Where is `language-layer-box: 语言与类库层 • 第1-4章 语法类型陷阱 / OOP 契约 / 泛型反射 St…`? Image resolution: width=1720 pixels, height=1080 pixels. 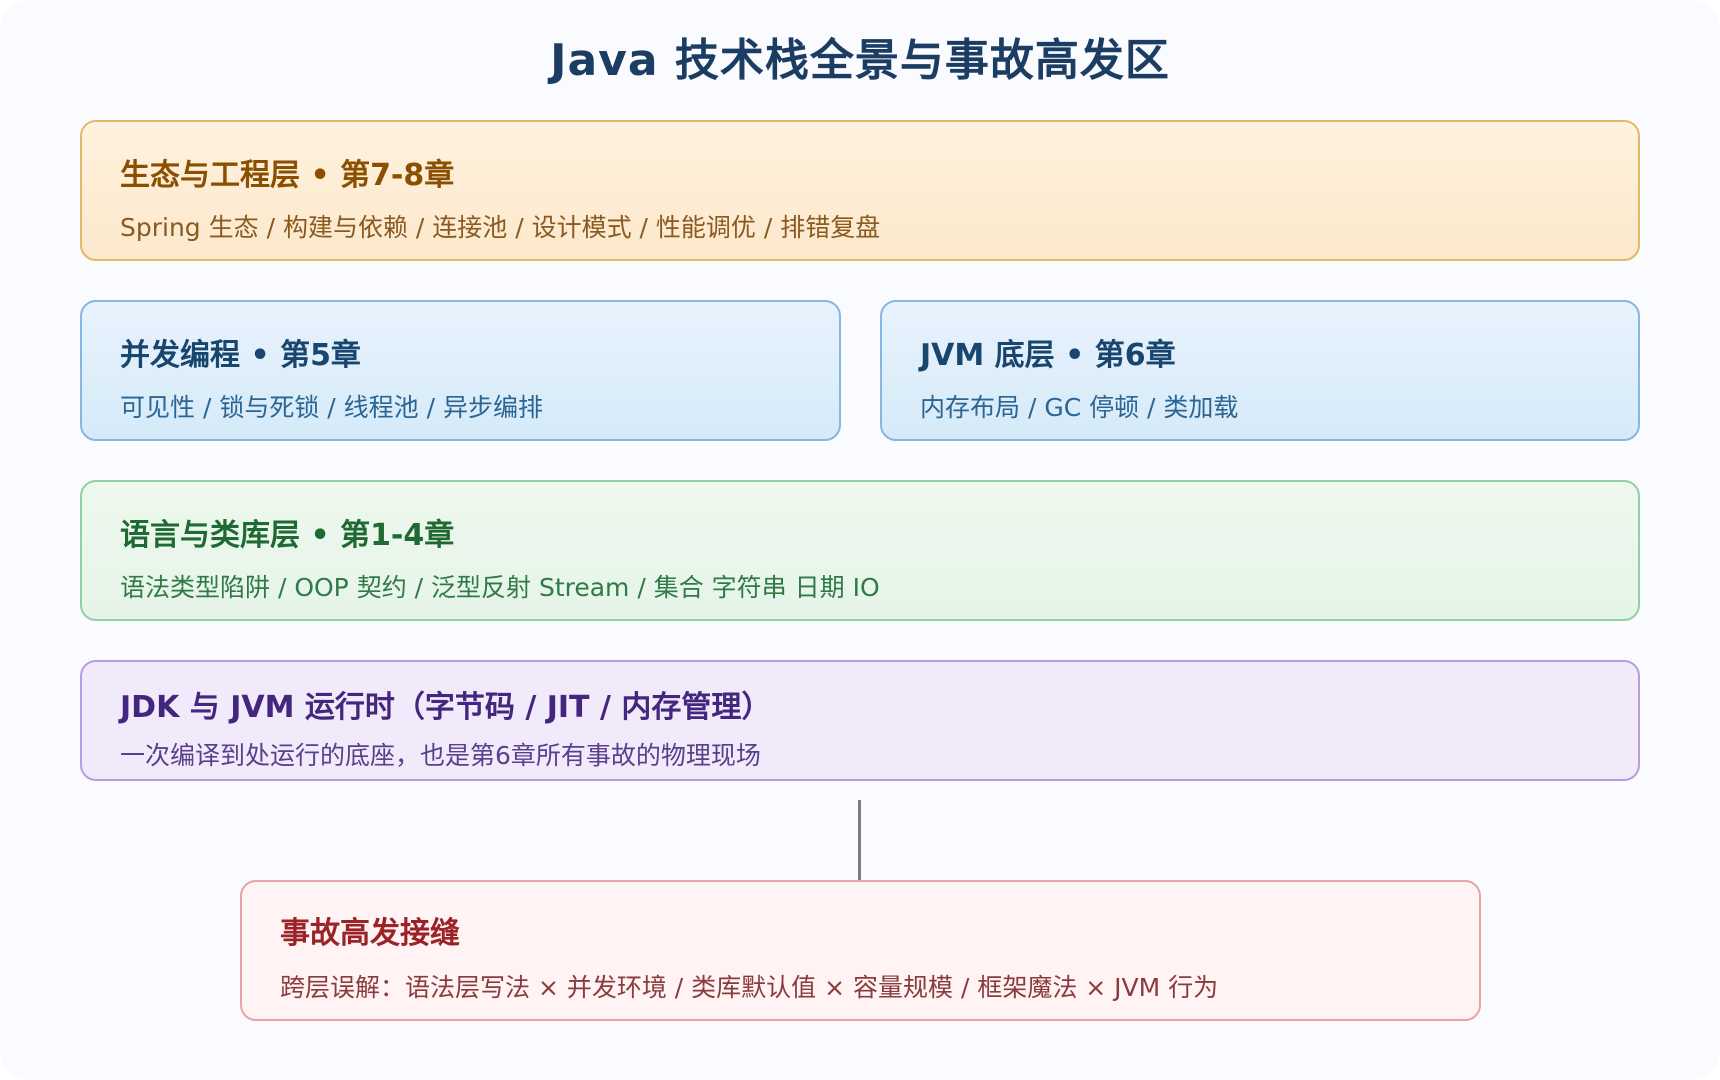 language-layer-box: 语言与类库层 • 第1-4章 语法类型陷阱 / OOP 契约 / 泛型反射 St… is located at coordinates (860, 550).